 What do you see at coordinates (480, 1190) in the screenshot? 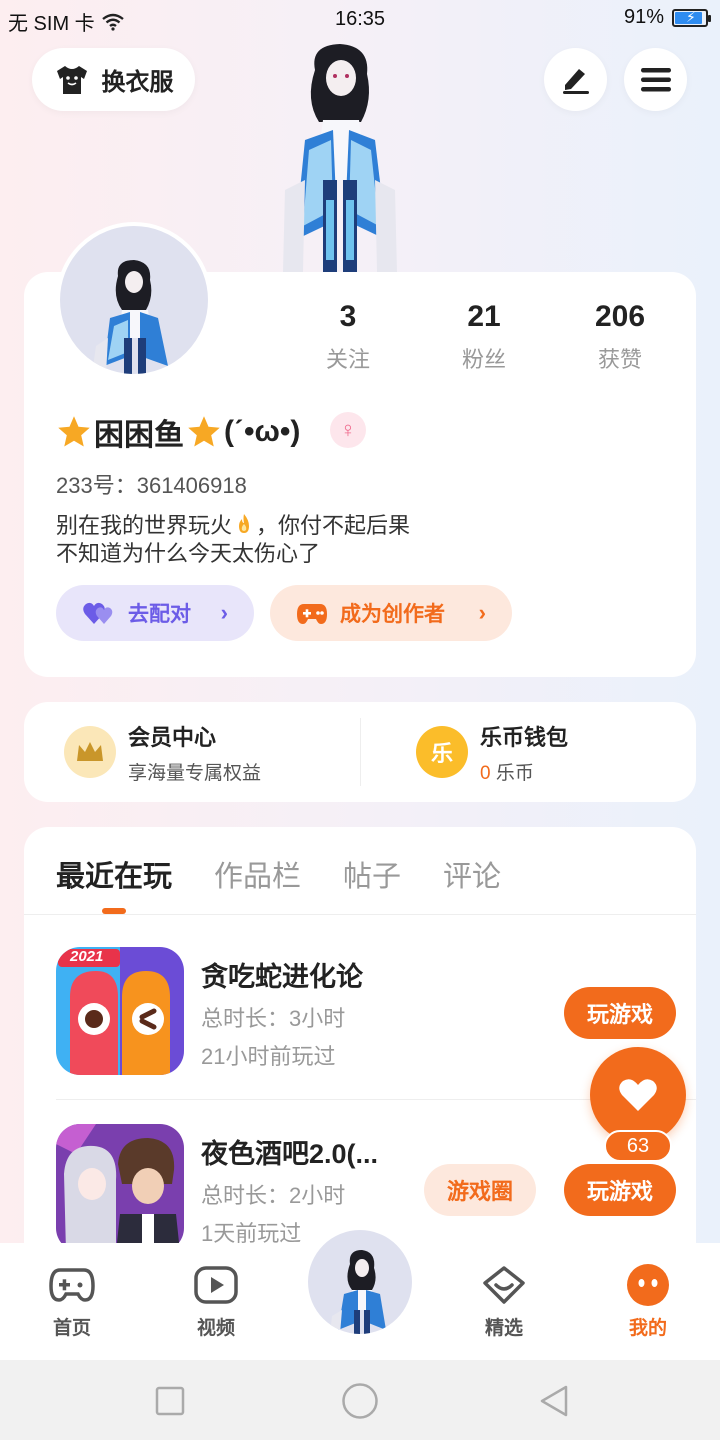
I see `game-circle-button: 游戏圈` at bounding box center [480, 1190].